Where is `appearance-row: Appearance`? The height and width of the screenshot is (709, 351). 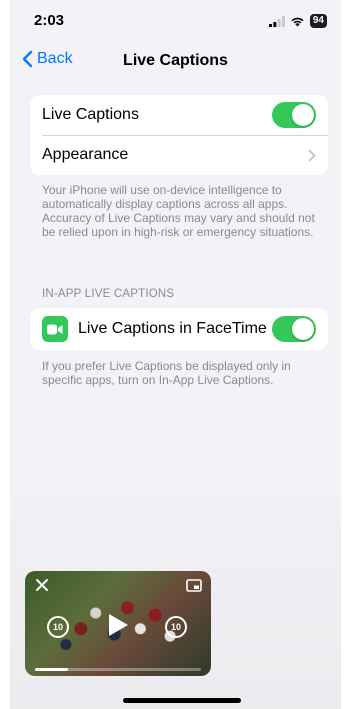
appearance-row: Appearance is located at coordinates (179, 155).